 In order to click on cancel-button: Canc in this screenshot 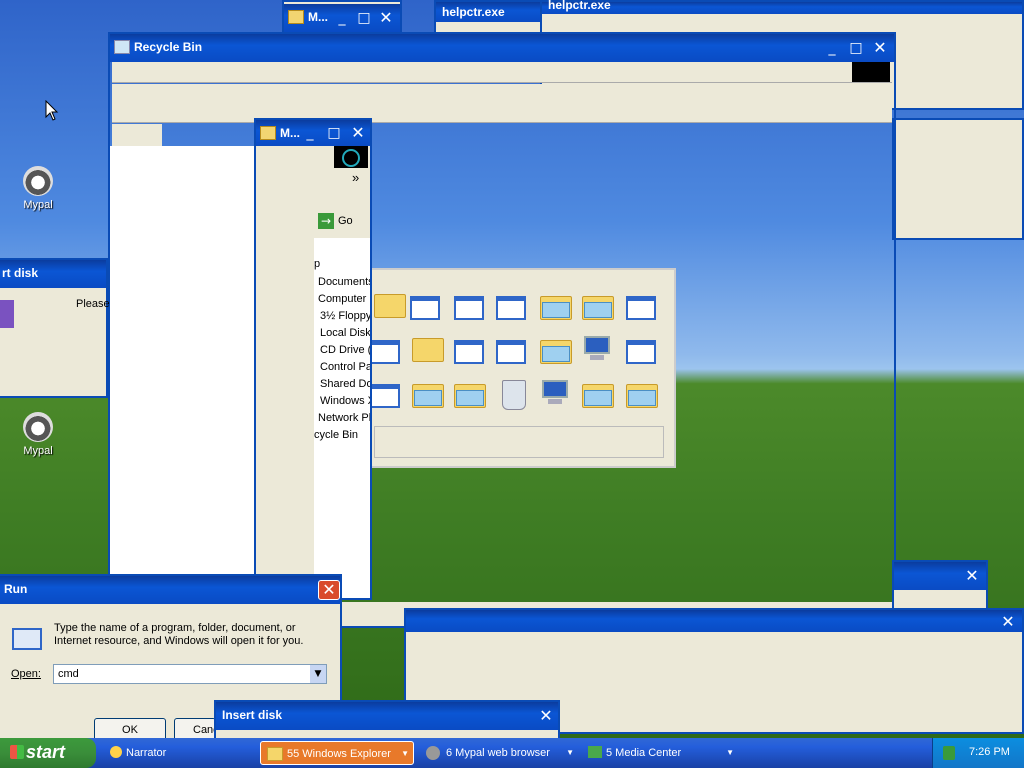, I will do `click(195, 728)`.